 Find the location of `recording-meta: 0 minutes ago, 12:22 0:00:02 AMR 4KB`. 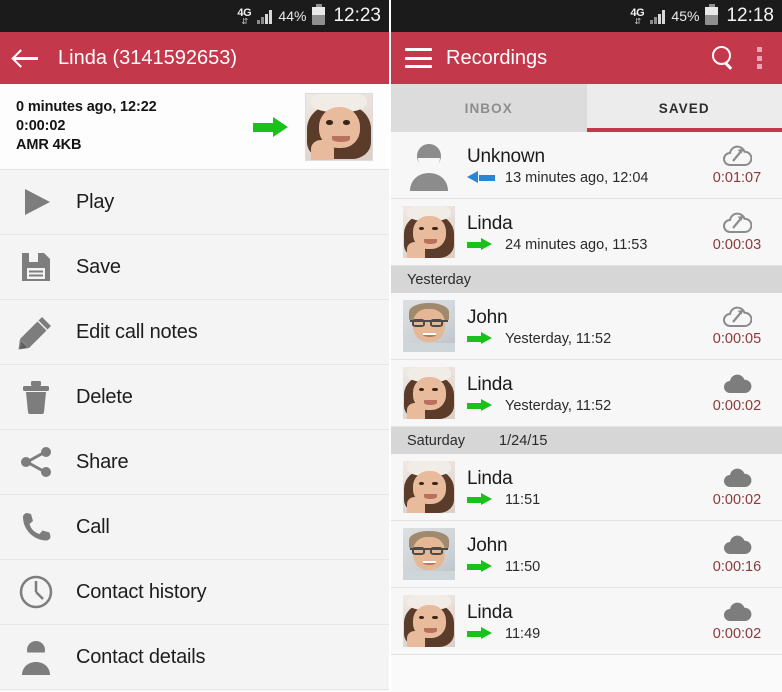

recording-meta: 0 minutes ago, 12:22 0:00:02 AMR 4KB is located at coordinates (134, 126).